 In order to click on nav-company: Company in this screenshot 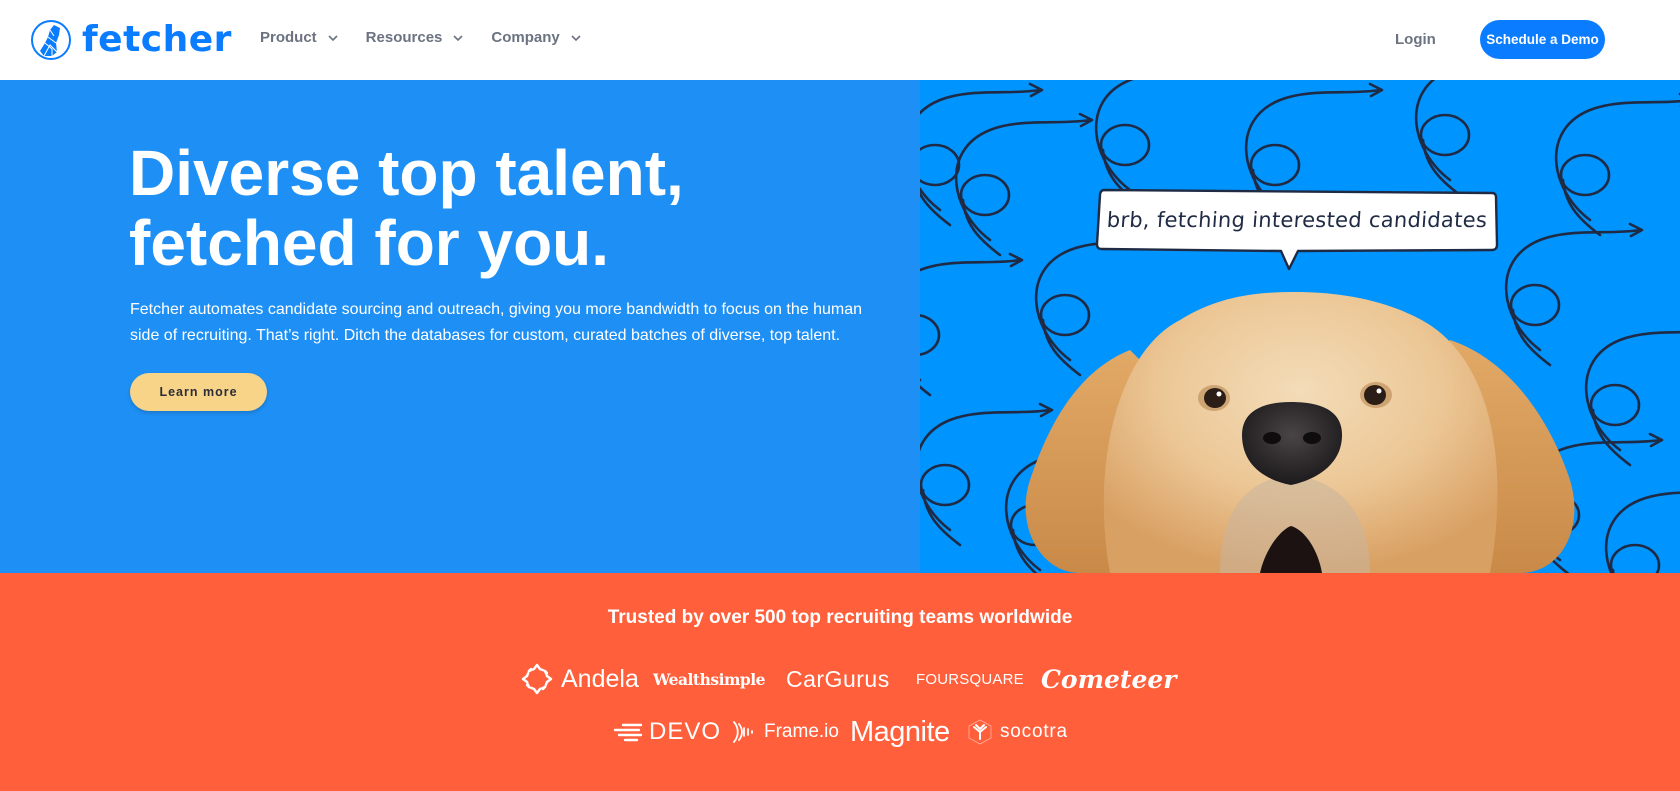, I will do `click(536, 37)`.